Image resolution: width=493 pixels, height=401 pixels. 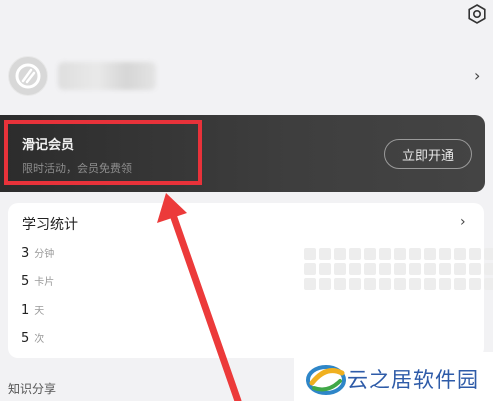 I want to click on logo-swirl-icon, so click(x=326, y=380).